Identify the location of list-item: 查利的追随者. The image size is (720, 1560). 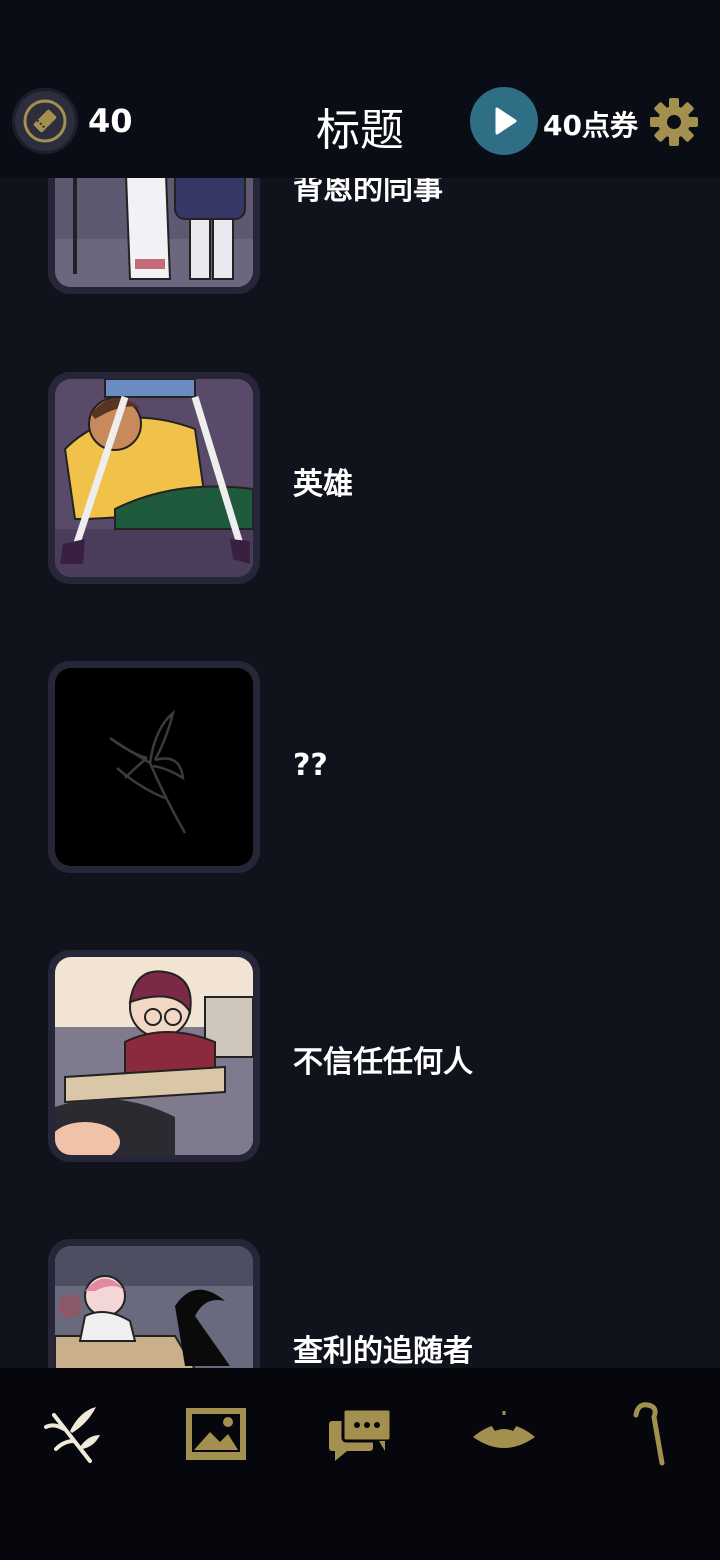
(360, 1303).